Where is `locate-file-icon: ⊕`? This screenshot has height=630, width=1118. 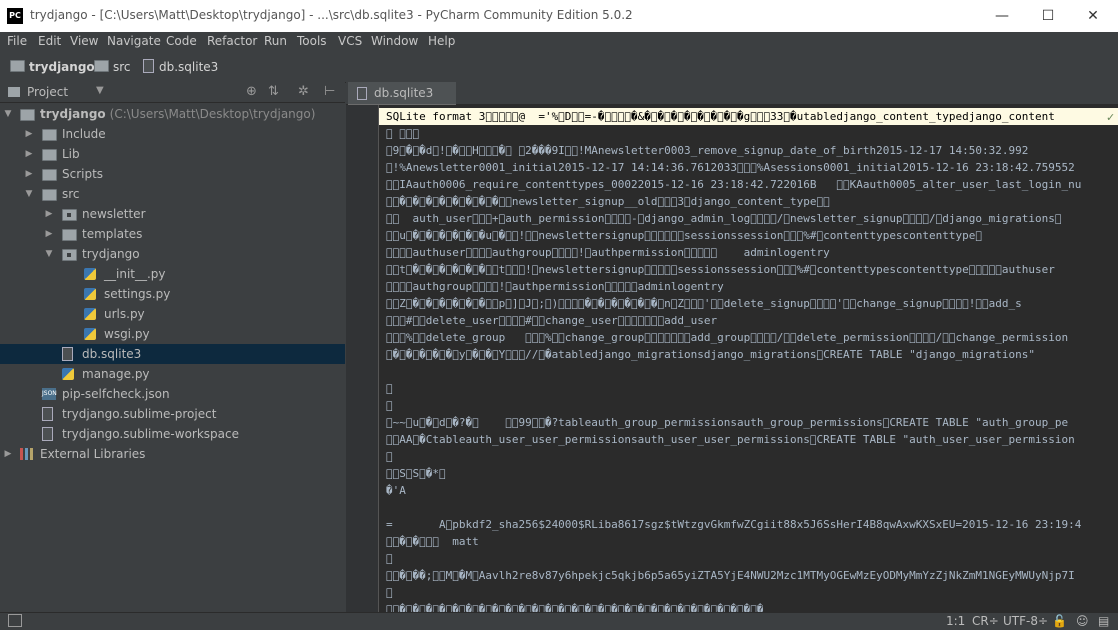 locate-file-icon: ⊕ is located at coordinates (251, 91).